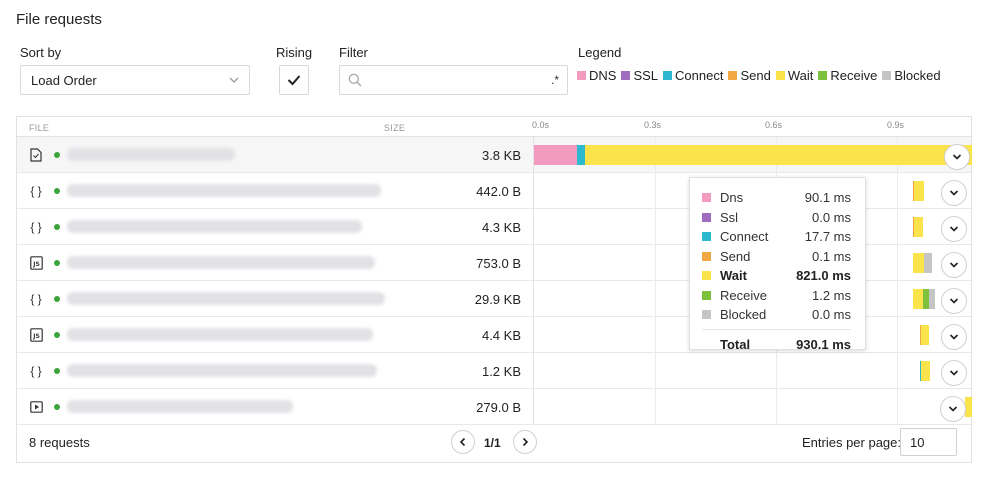 The height and width of the screenshot is (493, 1000). I want to click on chevron-left-icon, so click(462, 442).